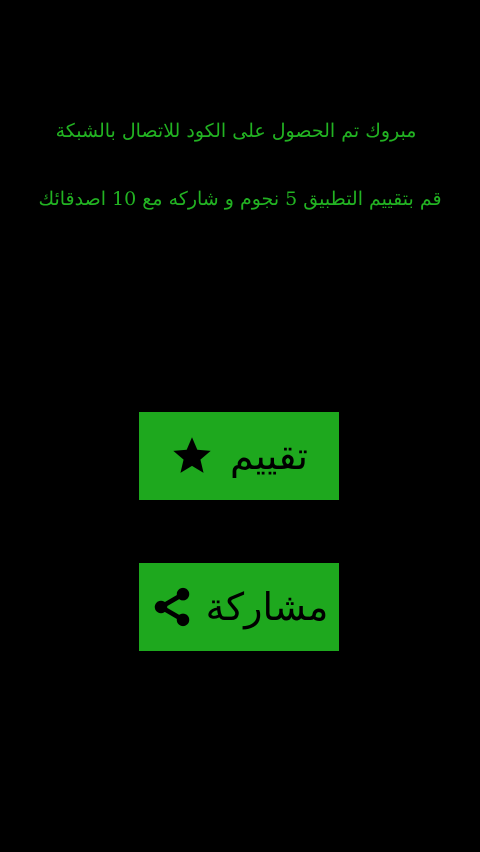 This screenshot has width=480, height=852. What do you see at coordinates (172, 607) in the screenshot?
I see `share-icon` at bounding box center [172, 607].